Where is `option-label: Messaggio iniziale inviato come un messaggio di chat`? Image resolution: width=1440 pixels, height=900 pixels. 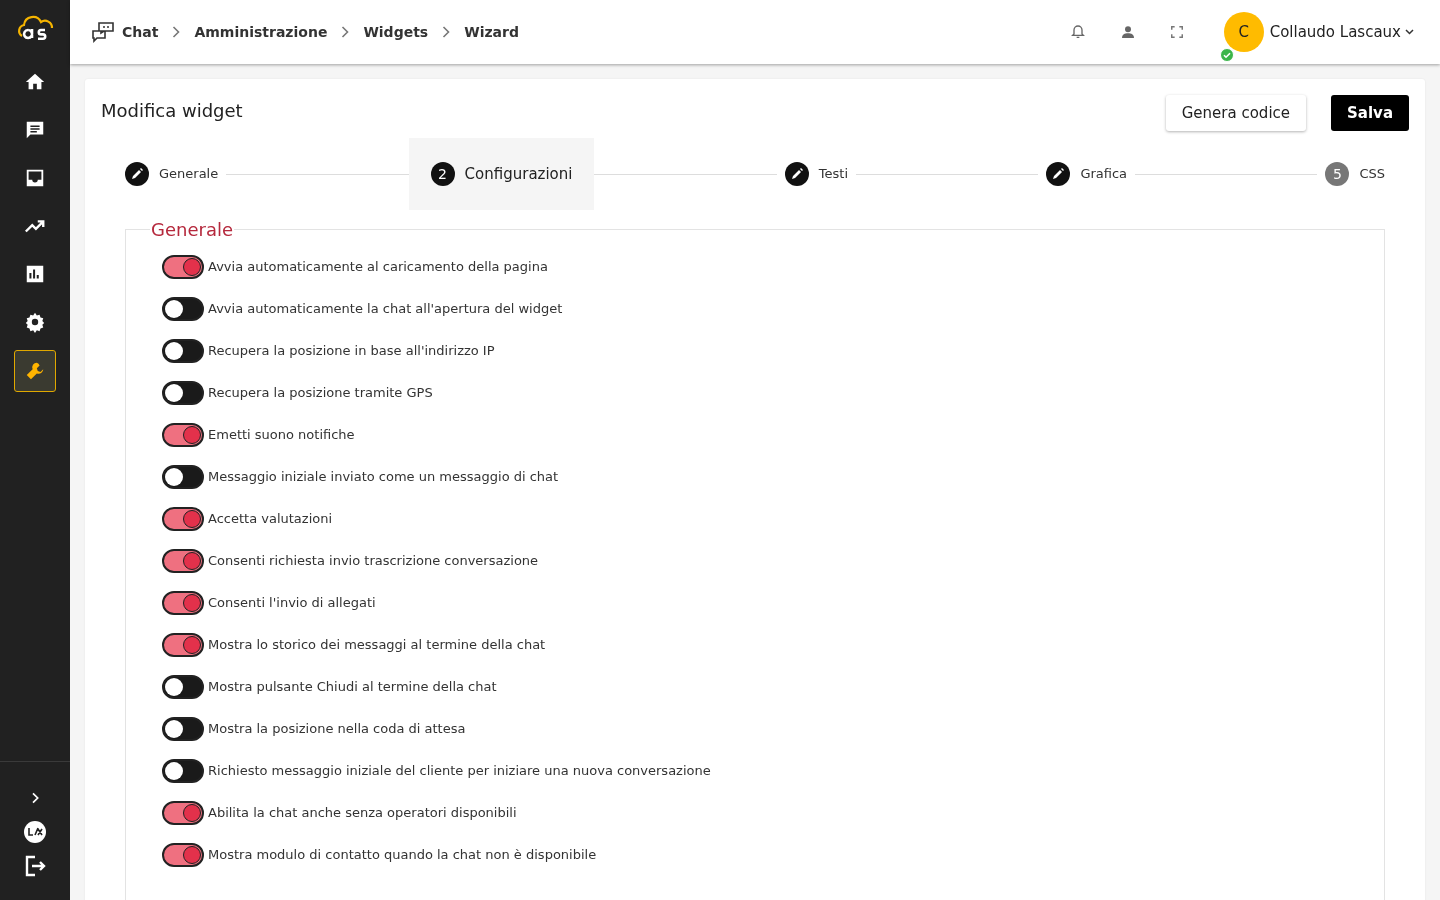 option-label: Messaggio iniziale inviato come un messaggio di chat is located at coordinates (383, 477).